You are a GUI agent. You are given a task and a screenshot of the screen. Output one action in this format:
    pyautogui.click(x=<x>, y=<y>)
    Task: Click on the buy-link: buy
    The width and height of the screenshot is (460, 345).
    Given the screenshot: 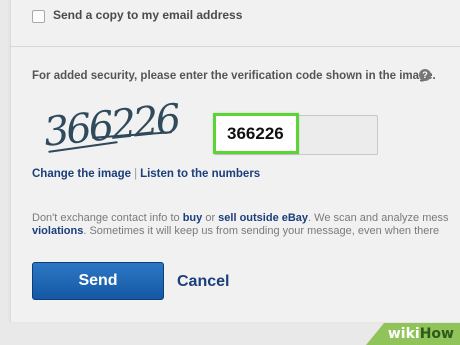 What is the action you would take?
    pyautogui.click(x=193, y=218)
    